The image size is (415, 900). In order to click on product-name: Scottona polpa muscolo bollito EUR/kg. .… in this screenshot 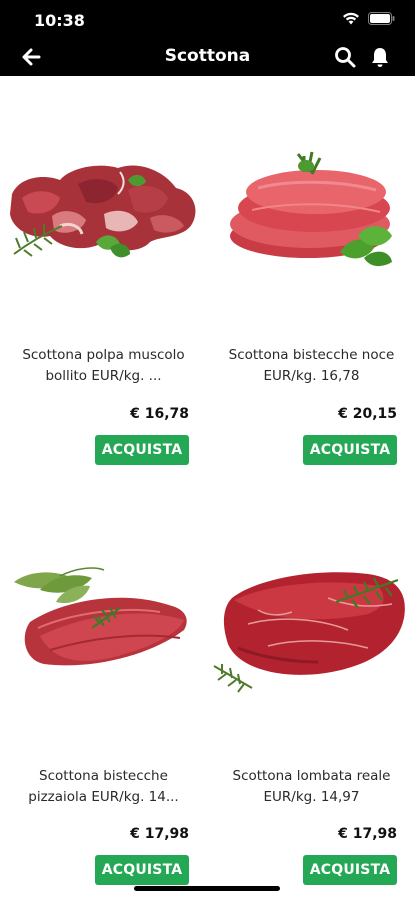, I will do `click(103, 366)`.